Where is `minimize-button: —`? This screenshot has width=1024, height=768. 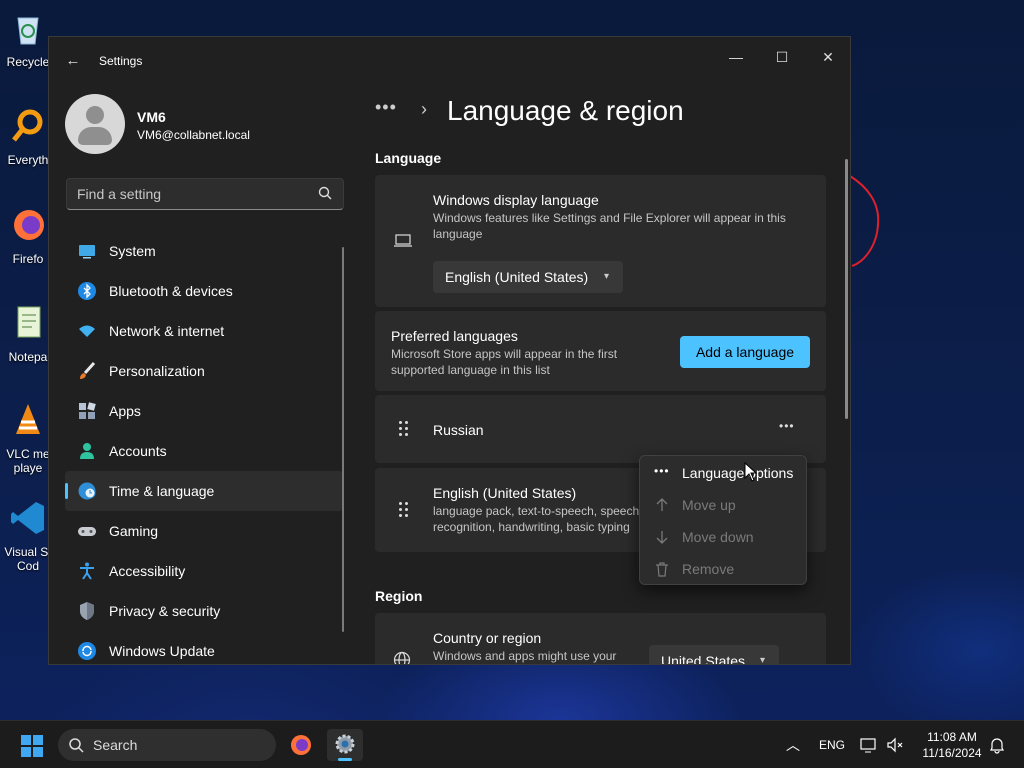 minimize-button: — is located at coordinates (736, 57).